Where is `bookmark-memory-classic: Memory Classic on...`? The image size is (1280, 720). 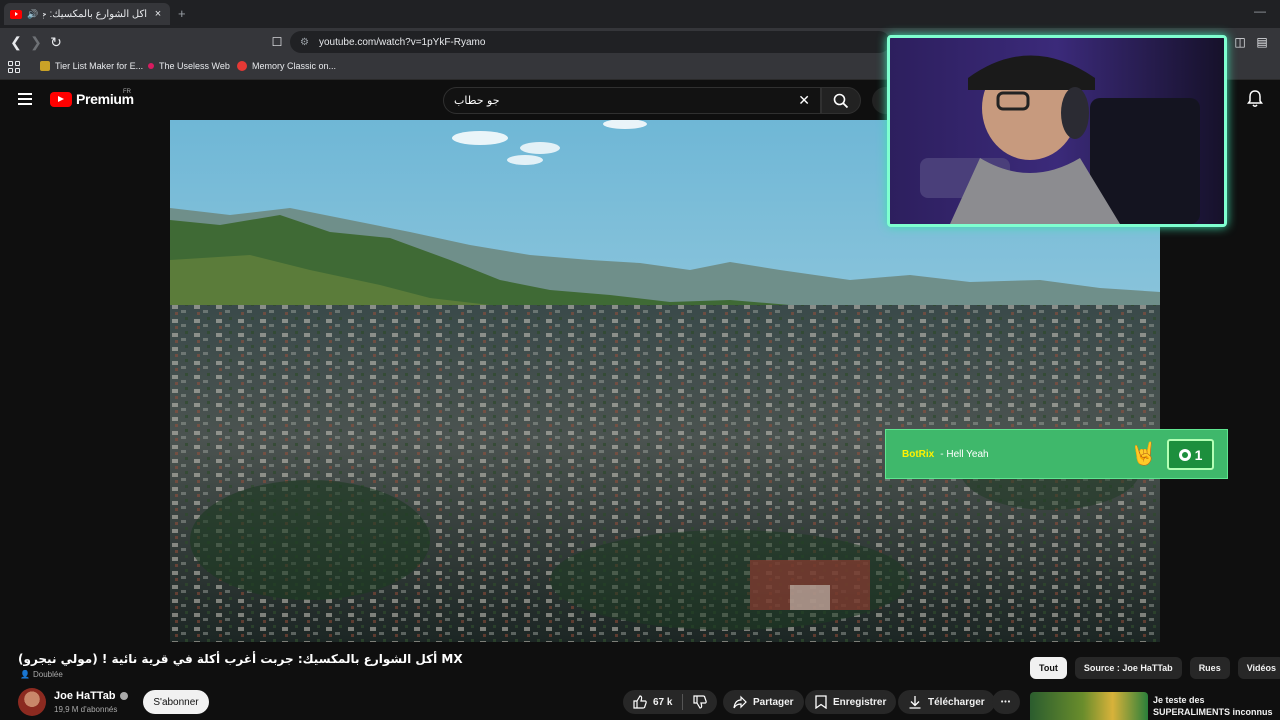
bookmark-memory-classic: Memory Classic on... is located at coordinates (286, 66).